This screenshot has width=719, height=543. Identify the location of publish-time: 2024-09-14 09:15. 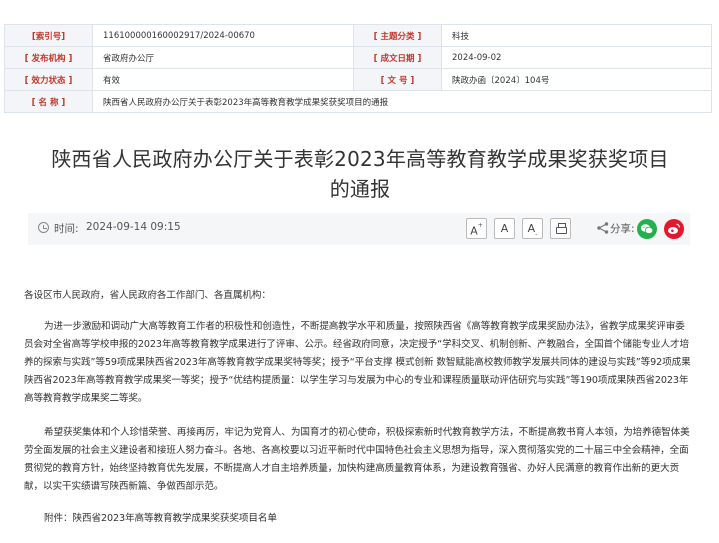
(133, 227).